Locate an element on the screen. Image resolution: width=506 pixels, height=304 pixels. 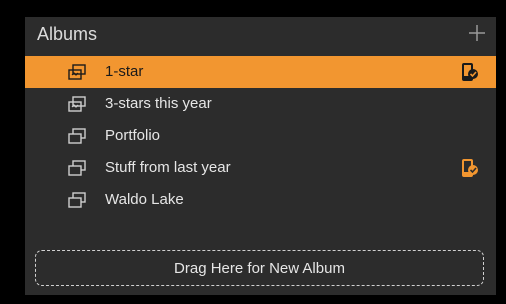
album-item-1-star: 1-star is located at coordinates (260, 72).